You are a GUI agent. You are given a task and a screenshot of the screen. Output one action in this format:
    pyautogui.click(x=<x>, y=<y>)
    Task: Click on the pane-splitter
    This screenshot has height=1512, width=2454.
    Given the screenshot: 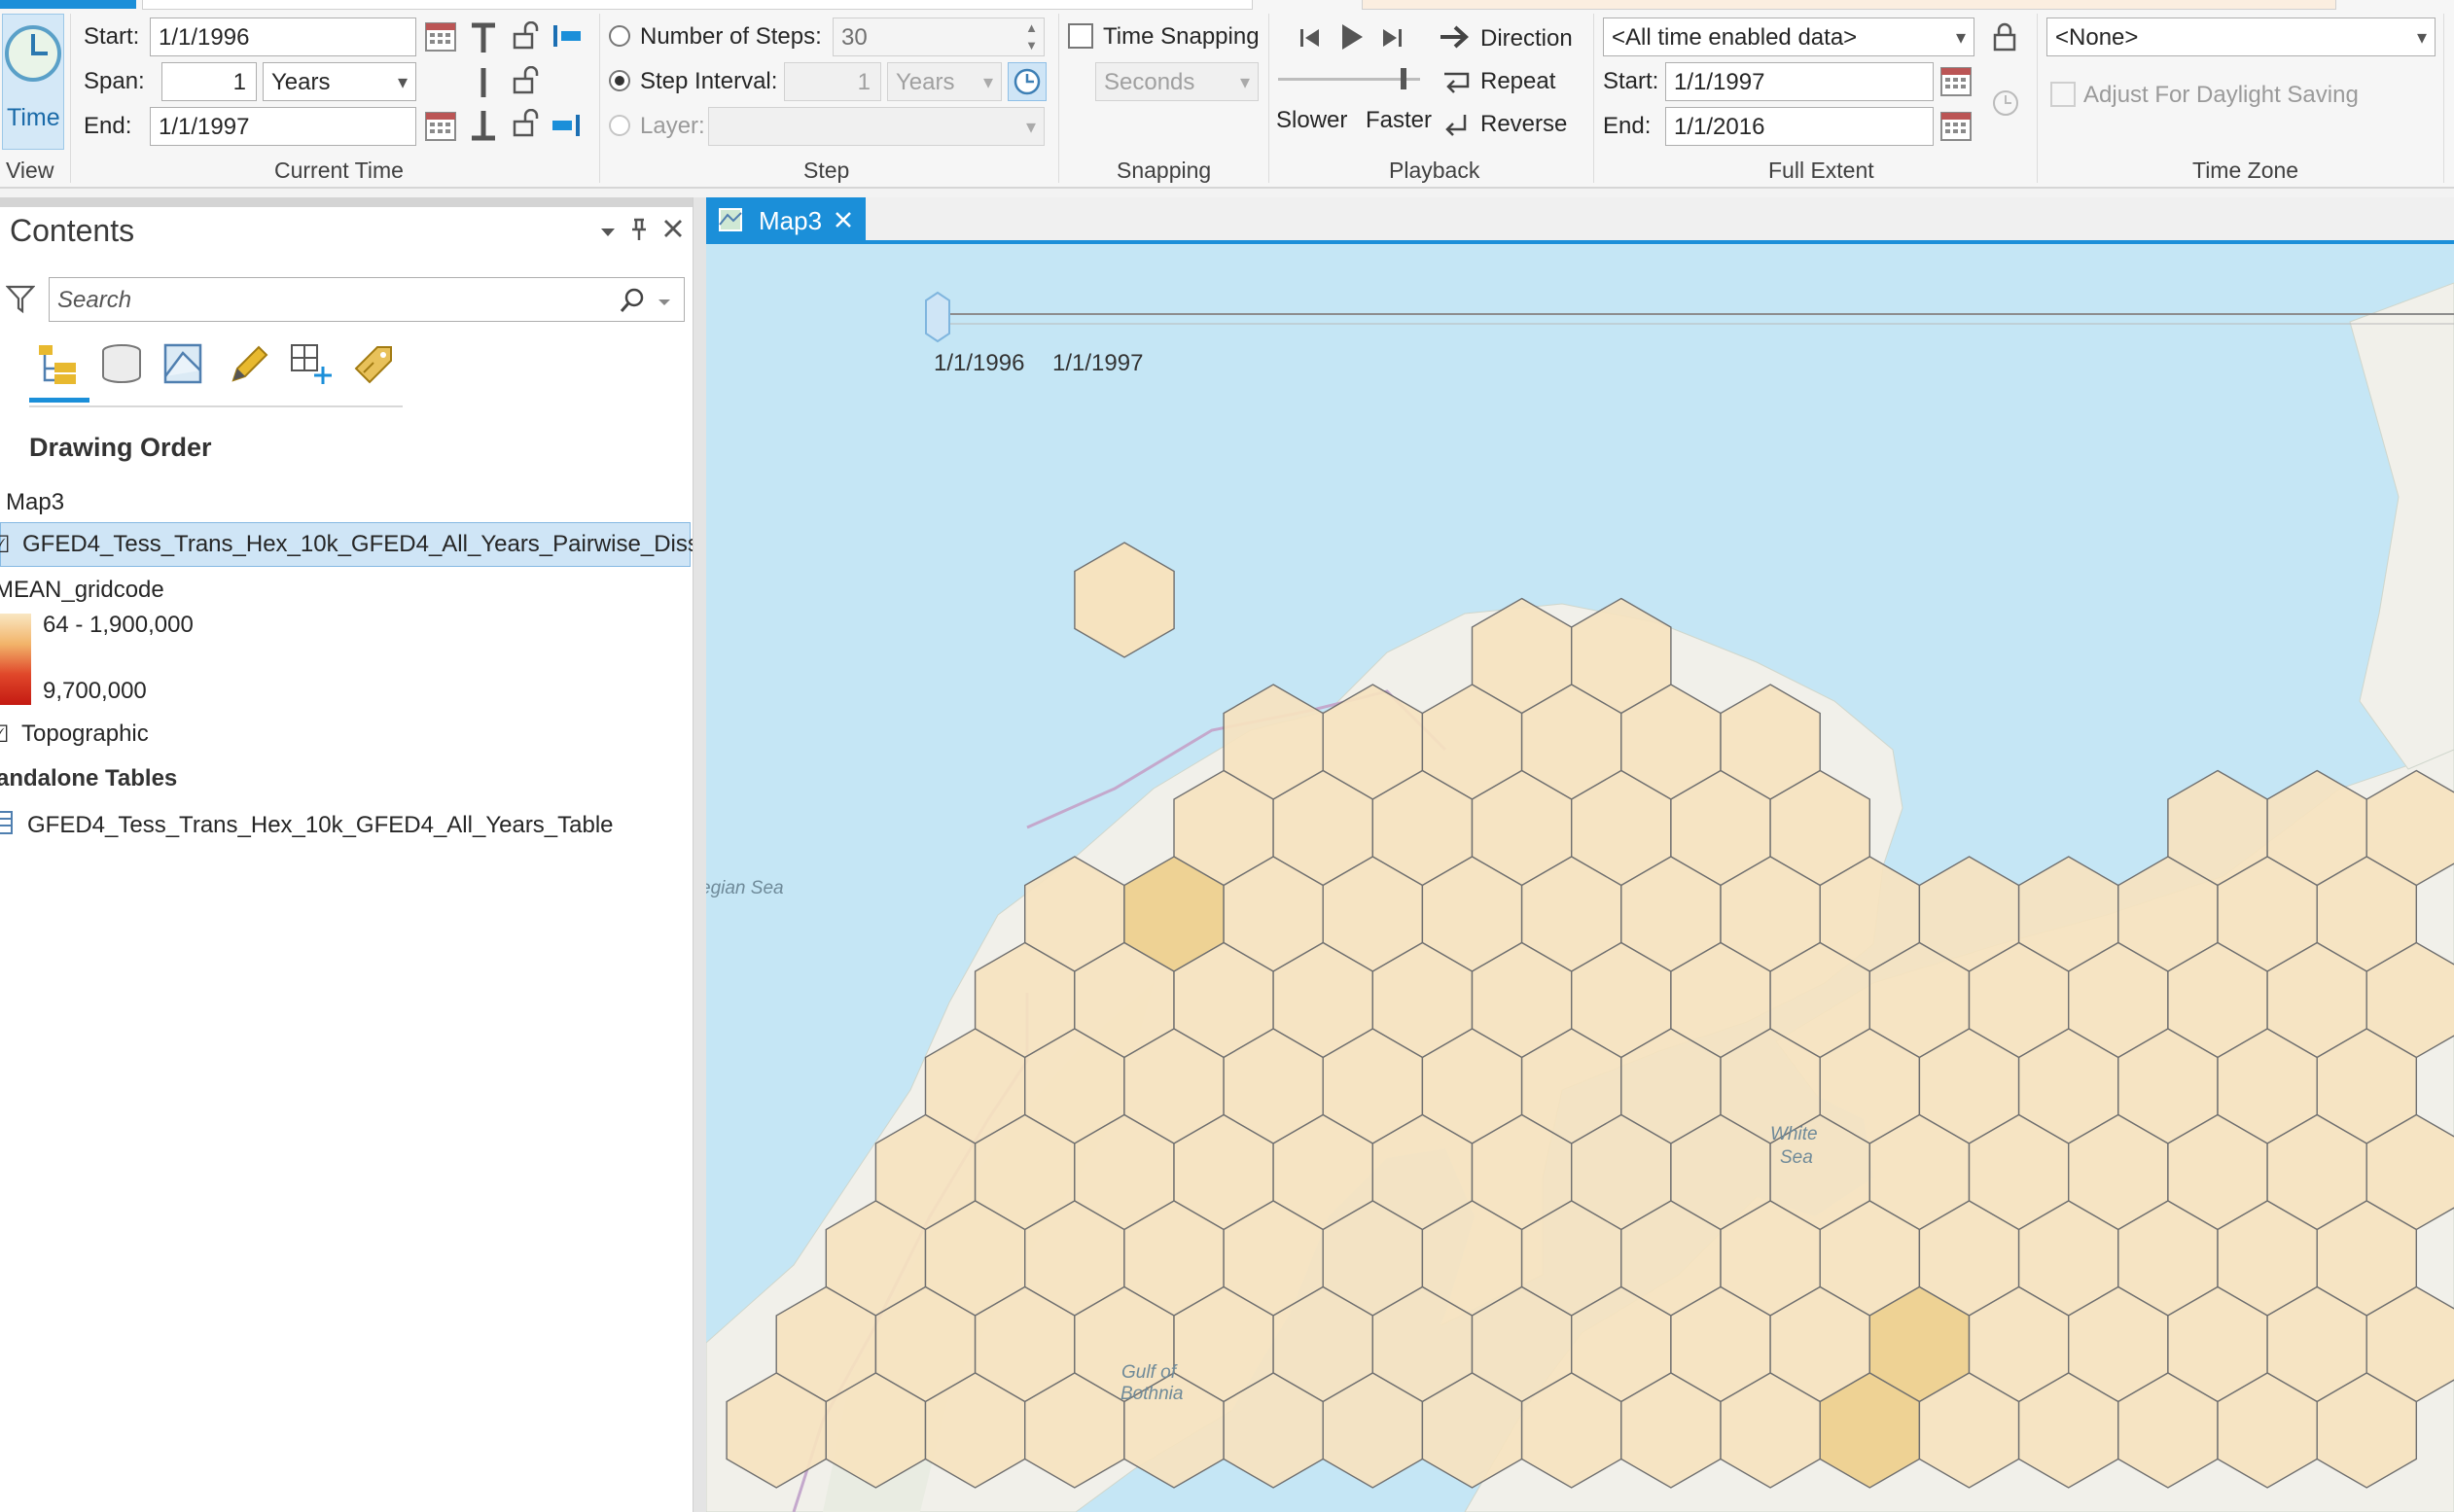 What is the action you would take?
    pyautogui.click(x=700, y=854)
    